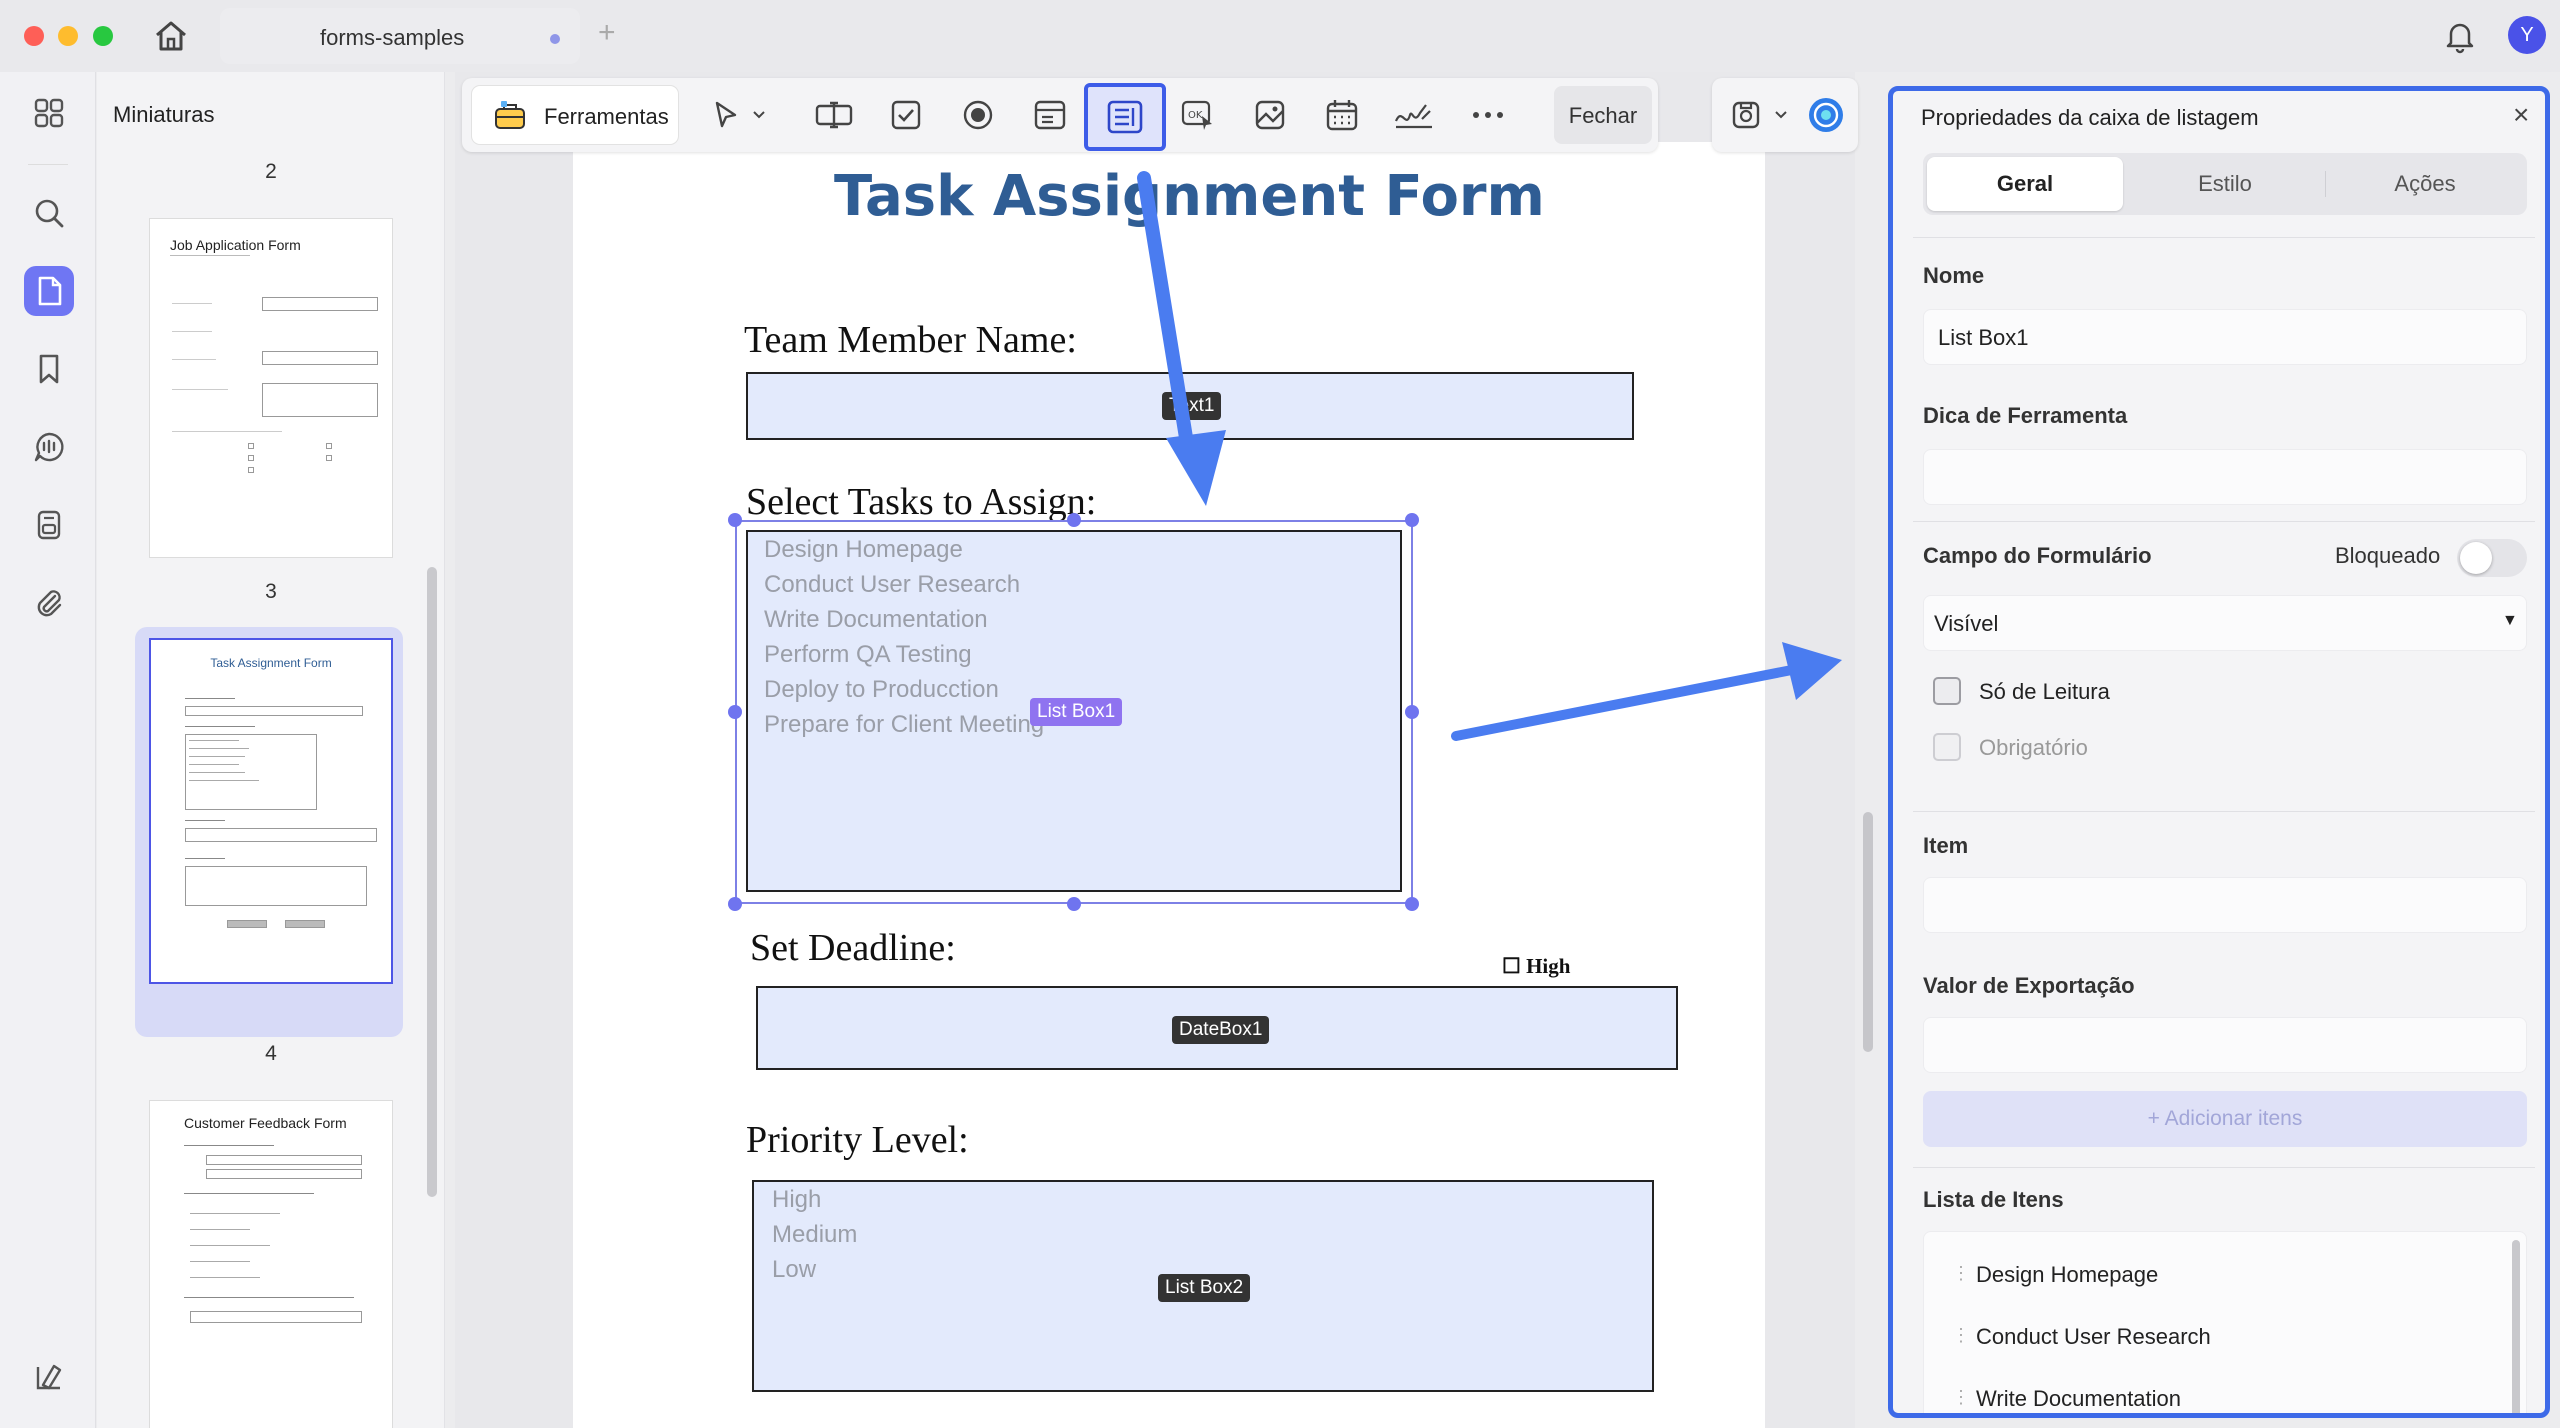  Describe the element at coordinates (49, 447) in the screenshot. I see `comment-icon` at that location.